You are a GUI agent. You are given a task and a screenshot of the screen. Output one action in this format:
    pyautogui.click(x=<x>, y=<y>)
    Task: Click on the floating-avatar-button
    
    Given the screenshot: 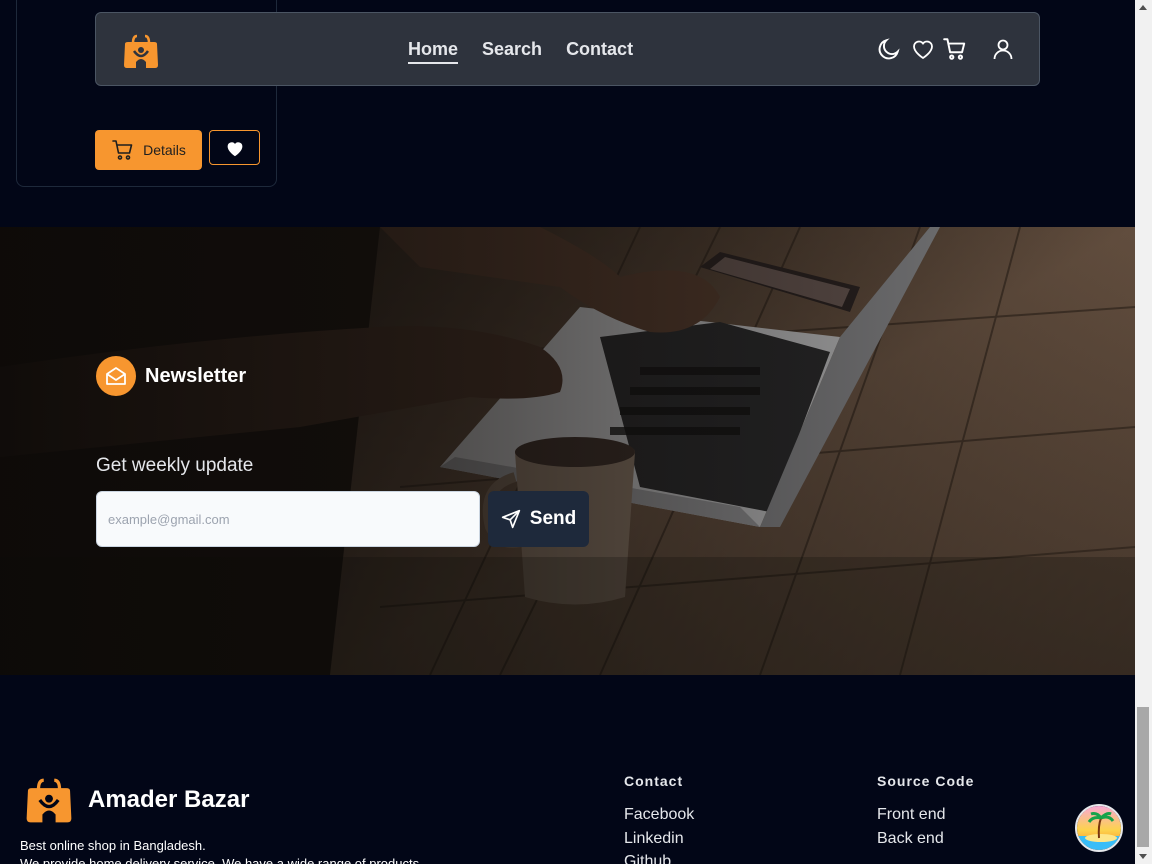 What is the action you would take?
    pyautogui.click(x=1099, y=828)
    